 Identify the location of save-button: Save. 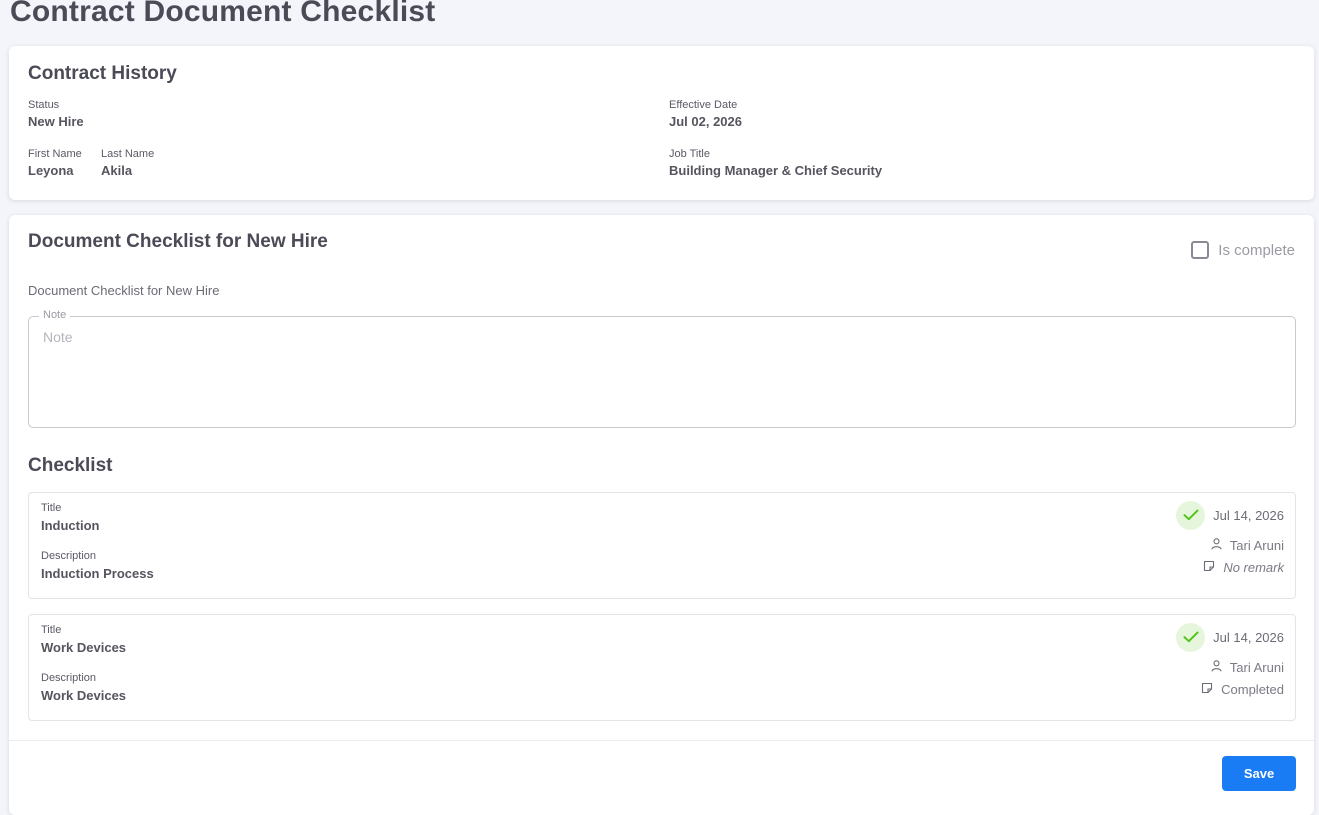
(1259, 773).